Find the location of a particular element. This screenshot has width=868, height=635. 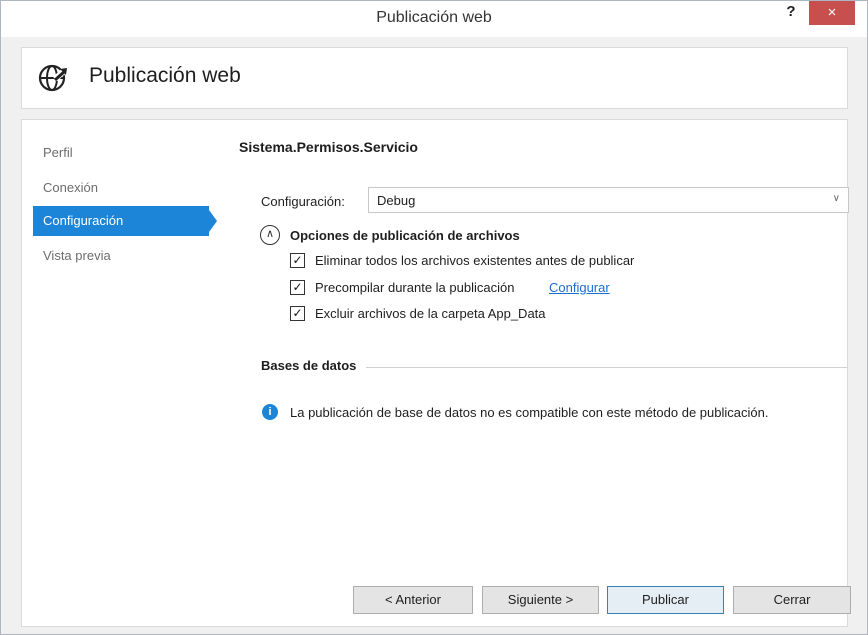

delete-existing-checkbox: ✓ is located at coordinates (297, 260).